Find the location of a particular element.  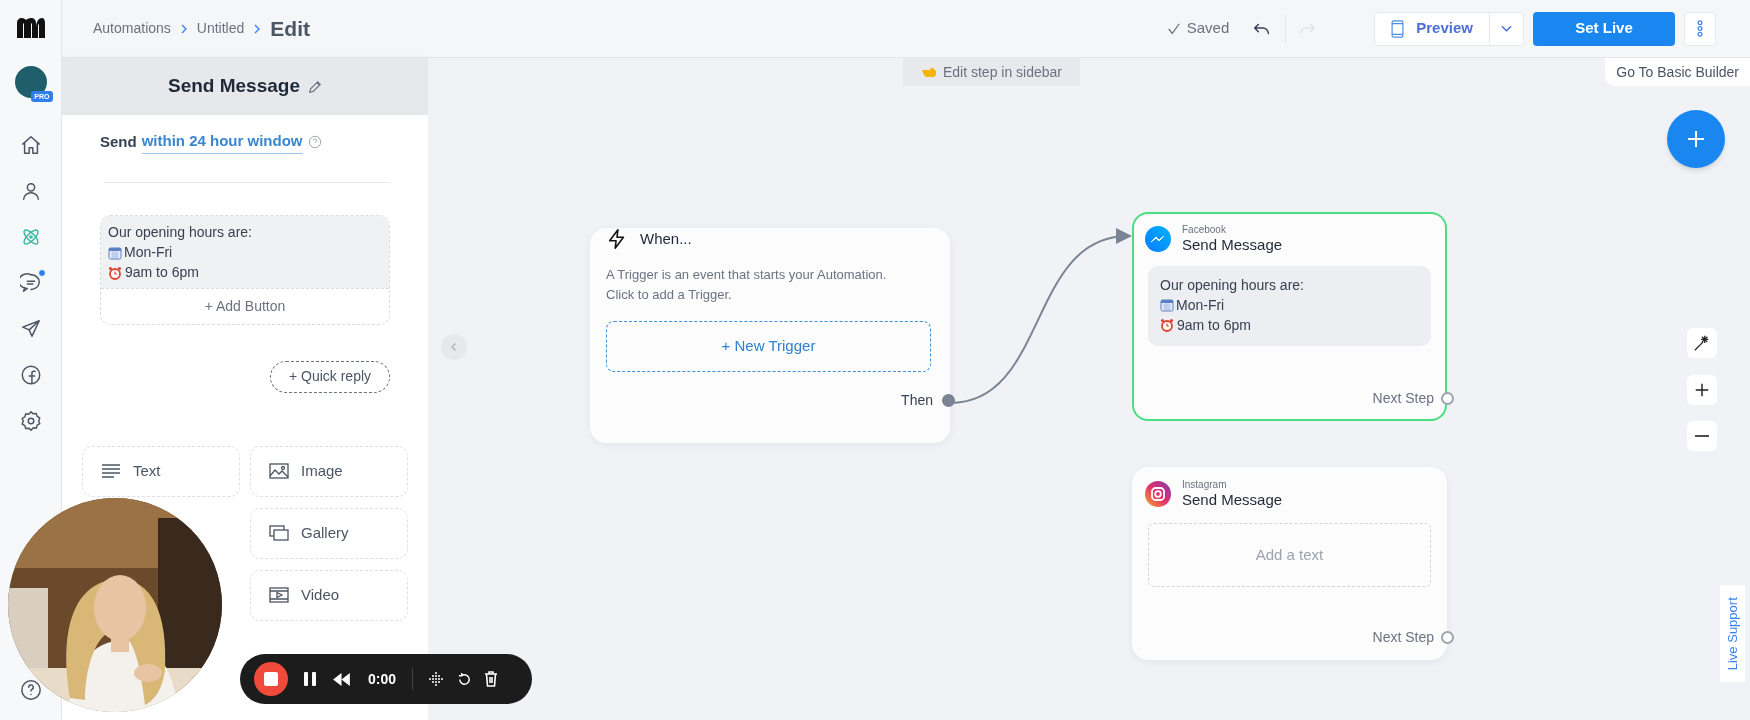

caret-down-icon is located at coordinates (1506, 28).